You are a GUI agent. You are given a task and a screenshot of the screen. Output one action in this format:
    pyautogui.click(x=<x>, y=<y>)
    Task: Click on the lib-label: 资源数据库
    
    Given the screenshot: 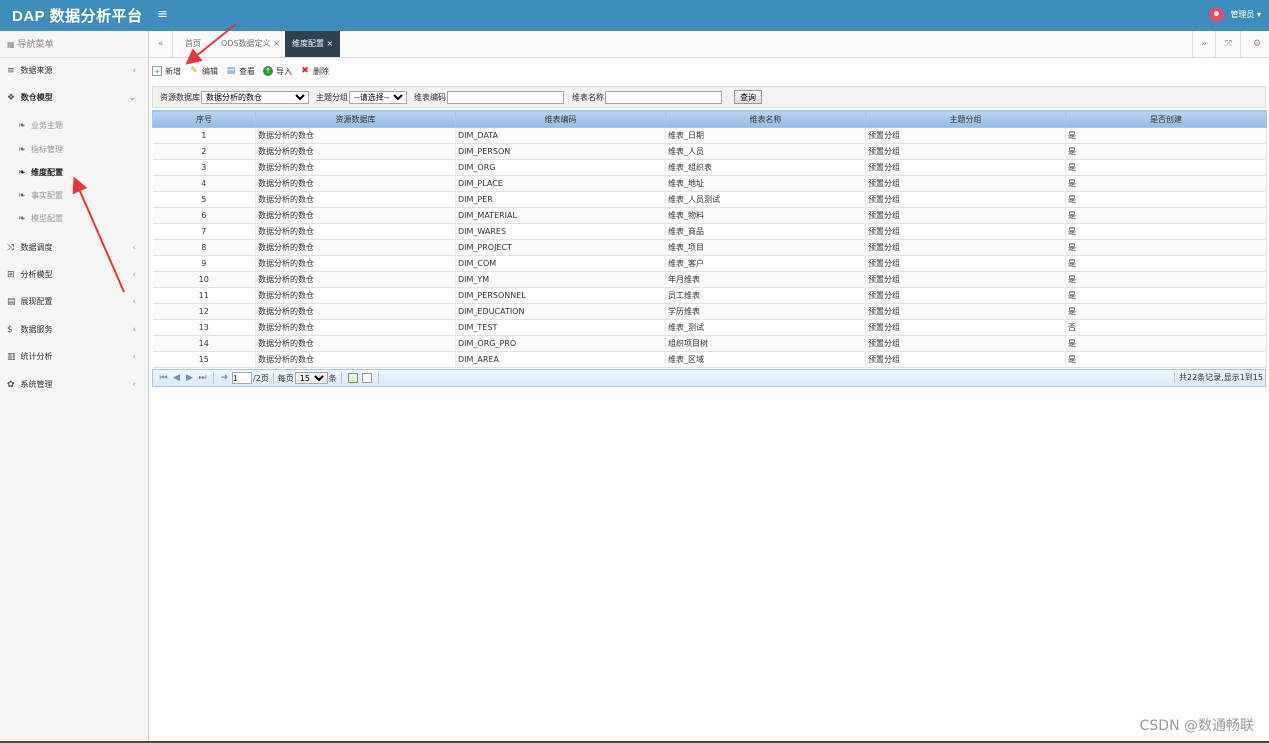 What is the action you would take?
    pyautogui.click(x=180, y=97)
    